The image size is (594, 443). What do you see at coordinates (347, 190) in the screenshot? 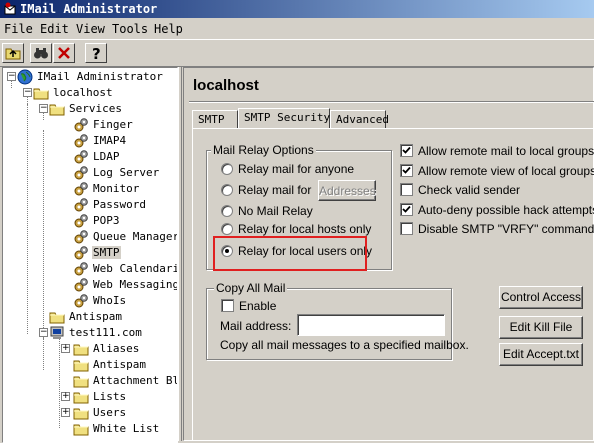
I see `addresses-button: Addresses` at bounding box center [347, 190].